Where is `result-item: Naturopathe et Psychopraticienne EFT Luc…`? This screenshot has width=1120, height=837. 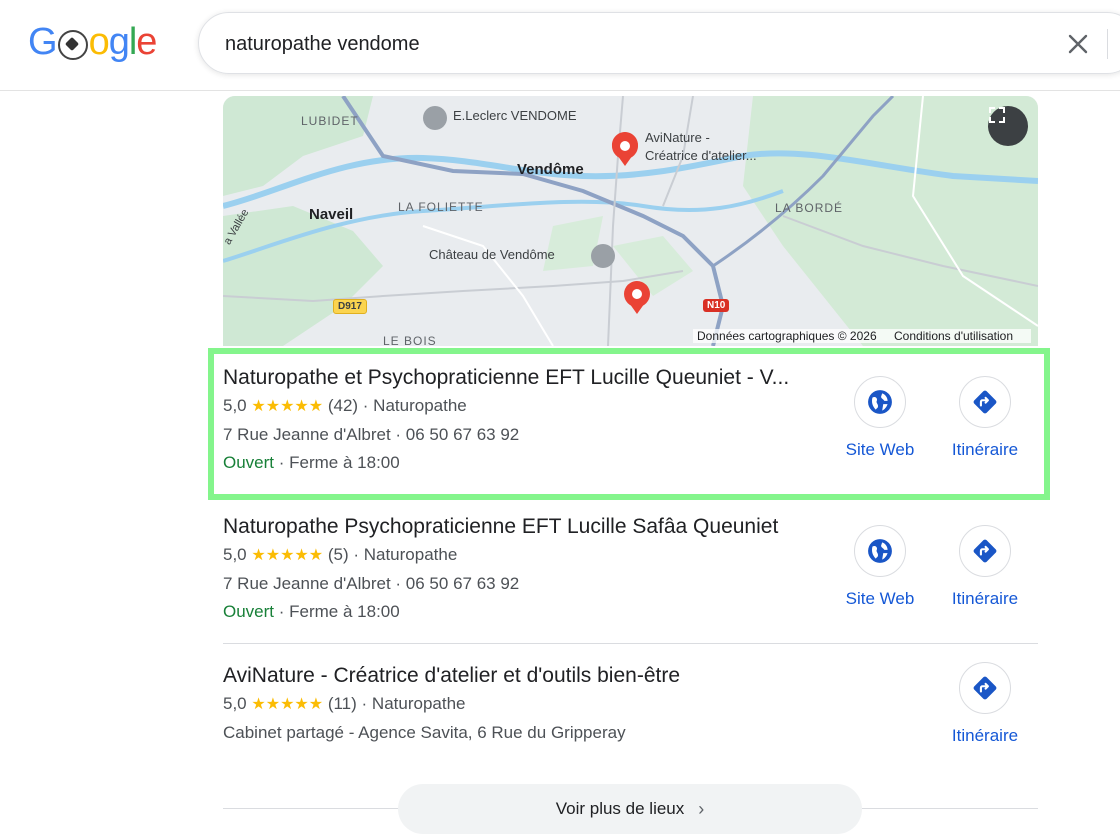 result-item: Naturopathe et Psychopraticienne EFT Luc… is located at coordinates (630, 420).